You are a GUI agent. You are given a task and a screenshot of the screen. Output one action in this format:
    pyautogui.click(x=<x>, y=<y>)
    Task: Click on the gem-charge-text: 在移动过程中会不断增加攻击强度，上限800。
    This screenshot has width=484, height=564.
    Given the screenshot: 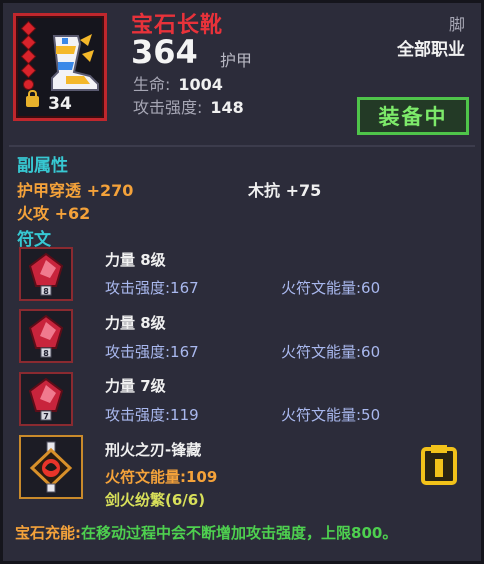 What is the action you would take?
    pyautogui.click(x=239, y=533)
    